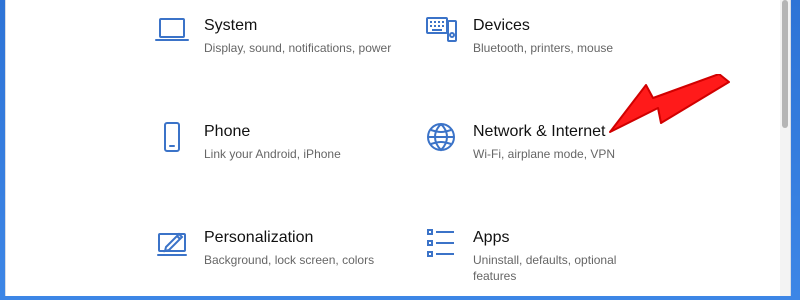  What do you see at coordinates (289, 260) in the screenshot?
I see `settings-item-description: Background, lock screen, colors` at bounding box center [289, 260].